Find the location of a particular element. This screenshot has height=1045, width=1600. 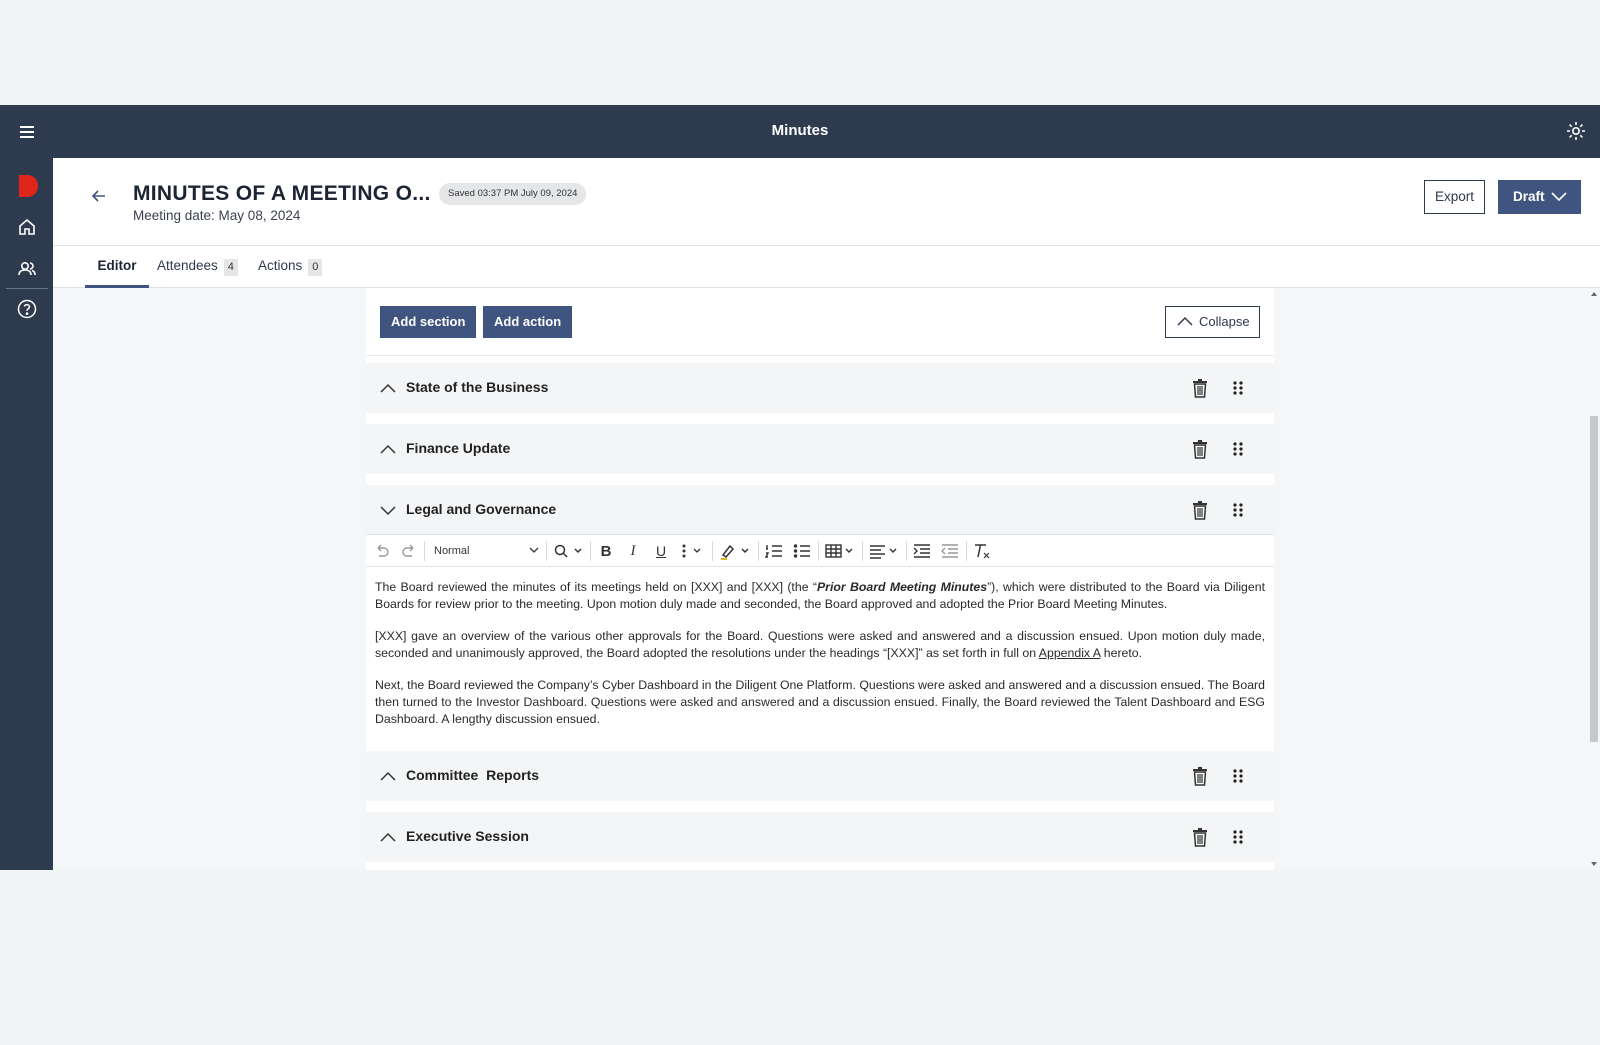

section-title: State of the Business is located at coordinates (477, 387).